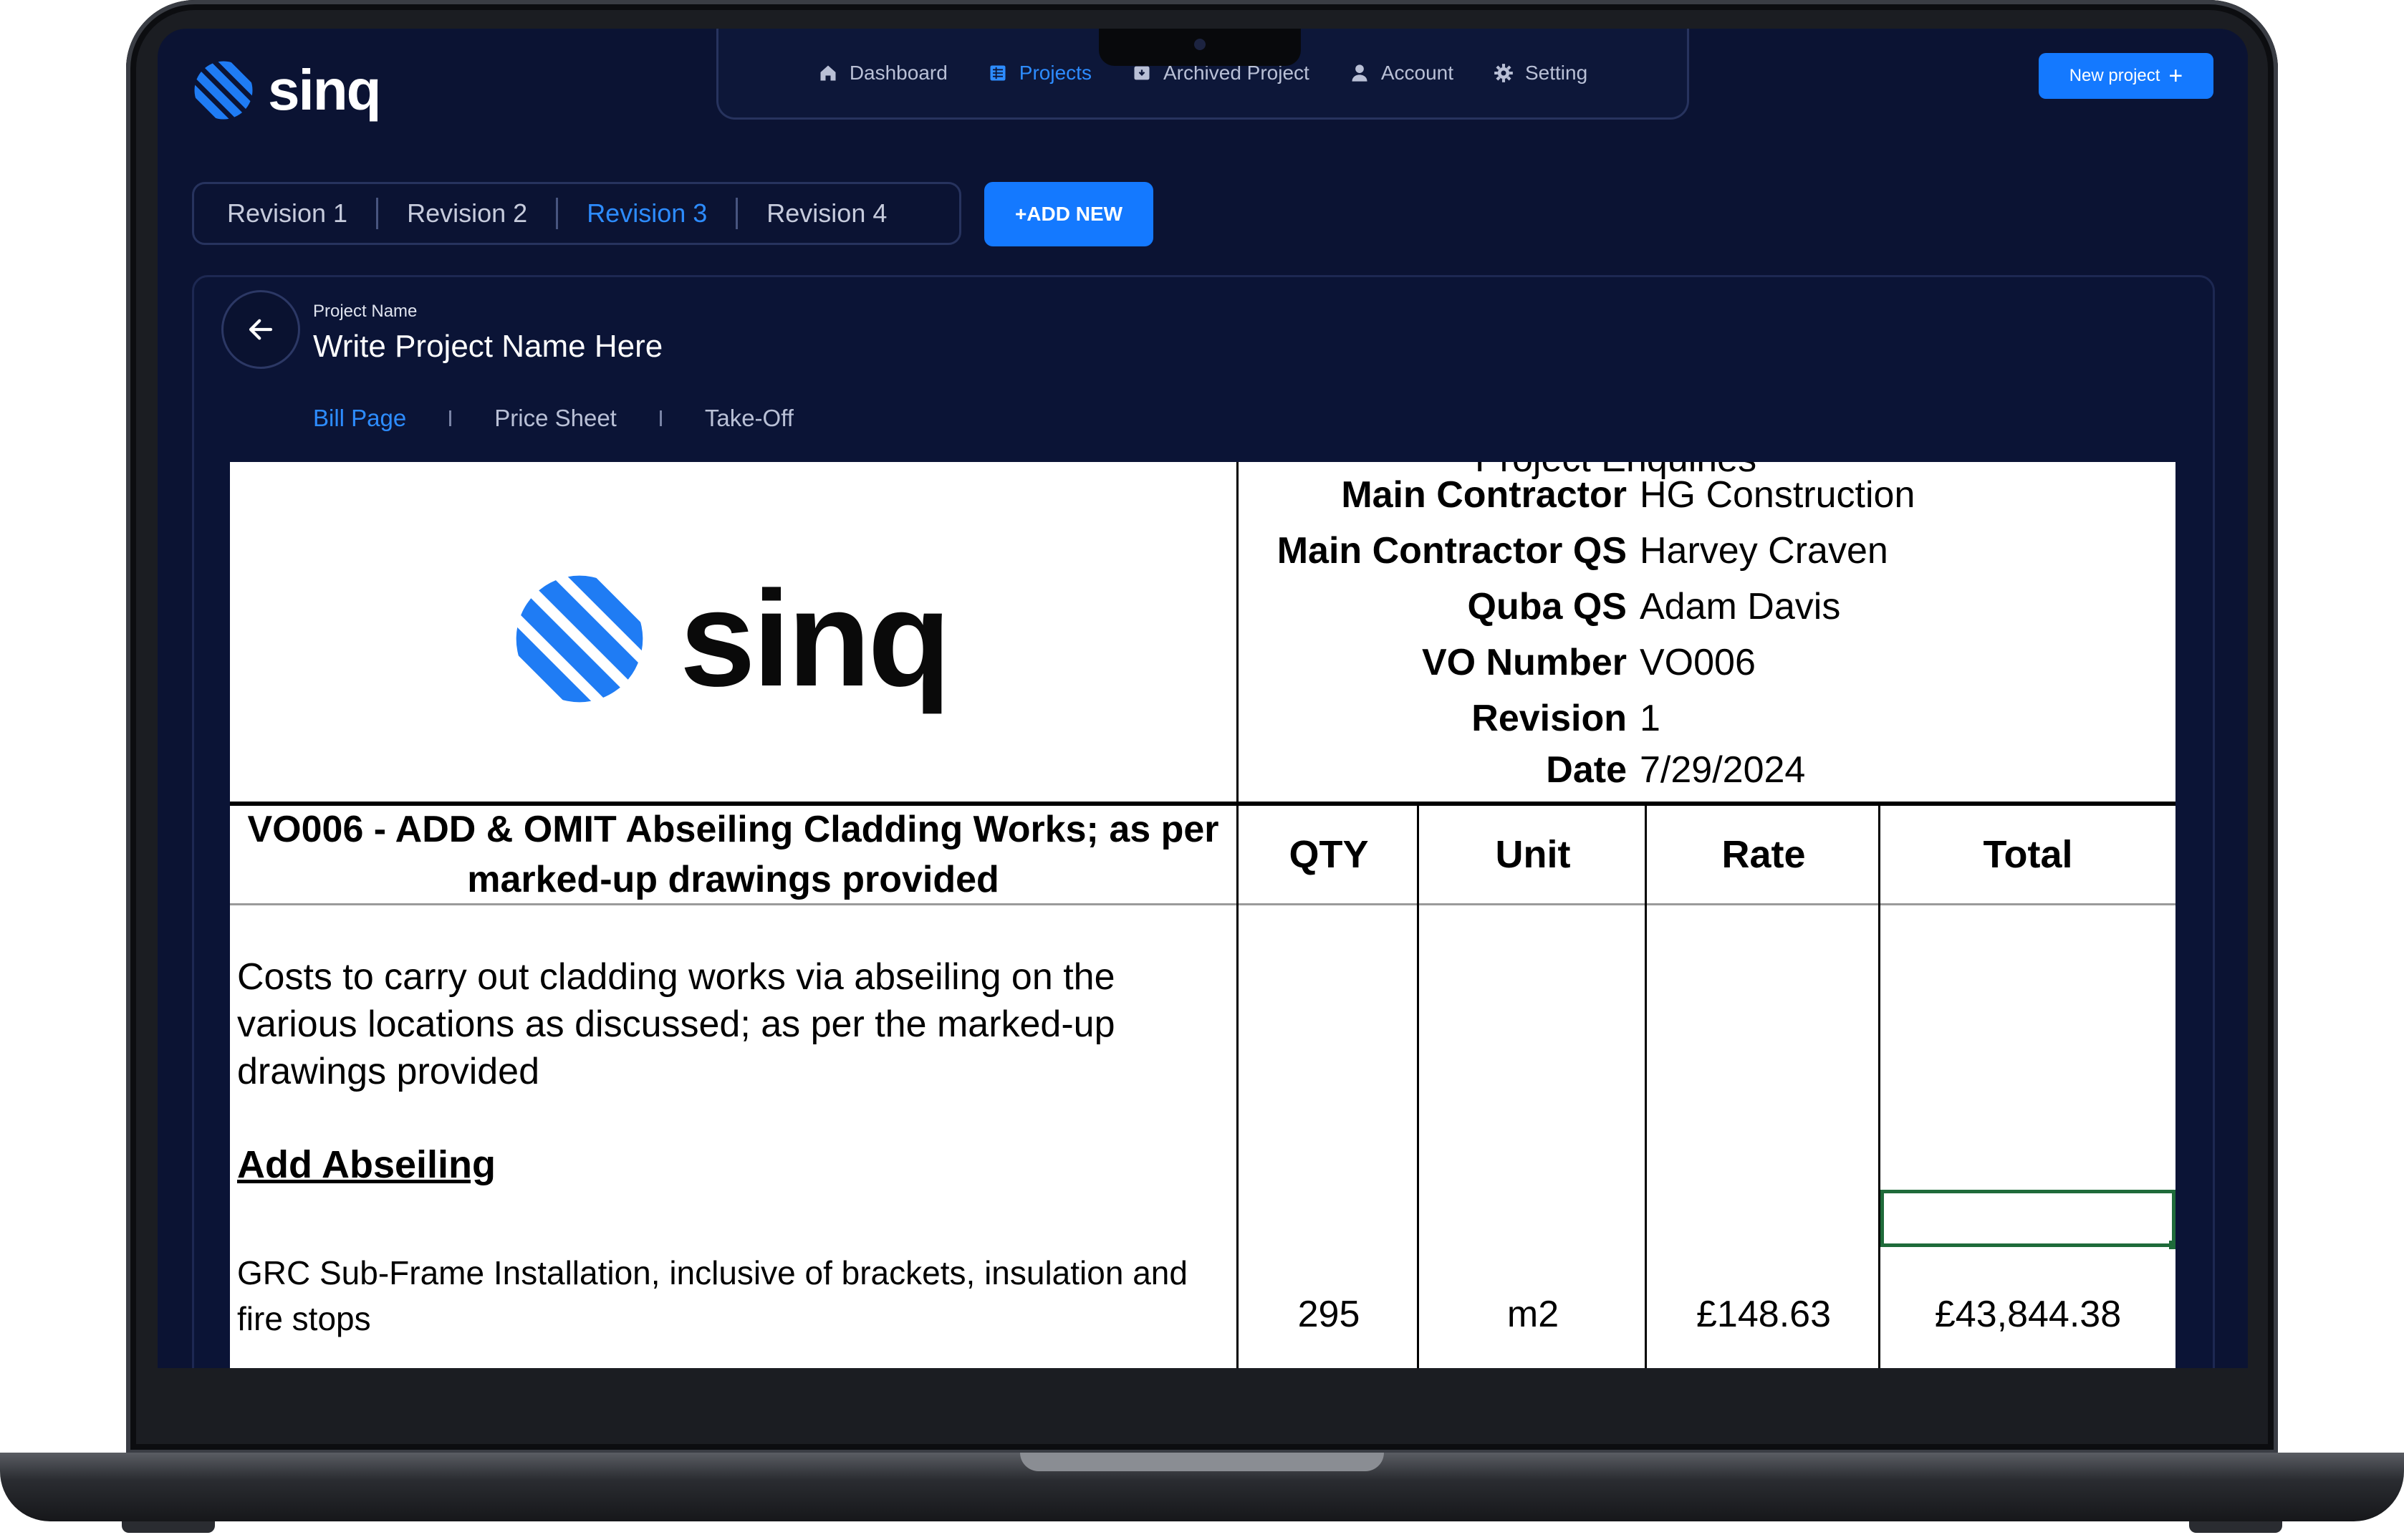  What do you see at coordinates (825, 213) in the screenshot?
I see `tab-revision-4: Revision 4` at bounding box center [825, 213].